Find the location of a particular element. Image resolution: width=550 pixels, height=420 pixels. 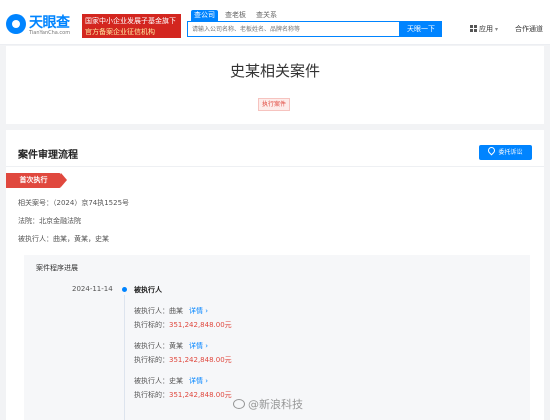

search-input is located at coordinates (293, 29).